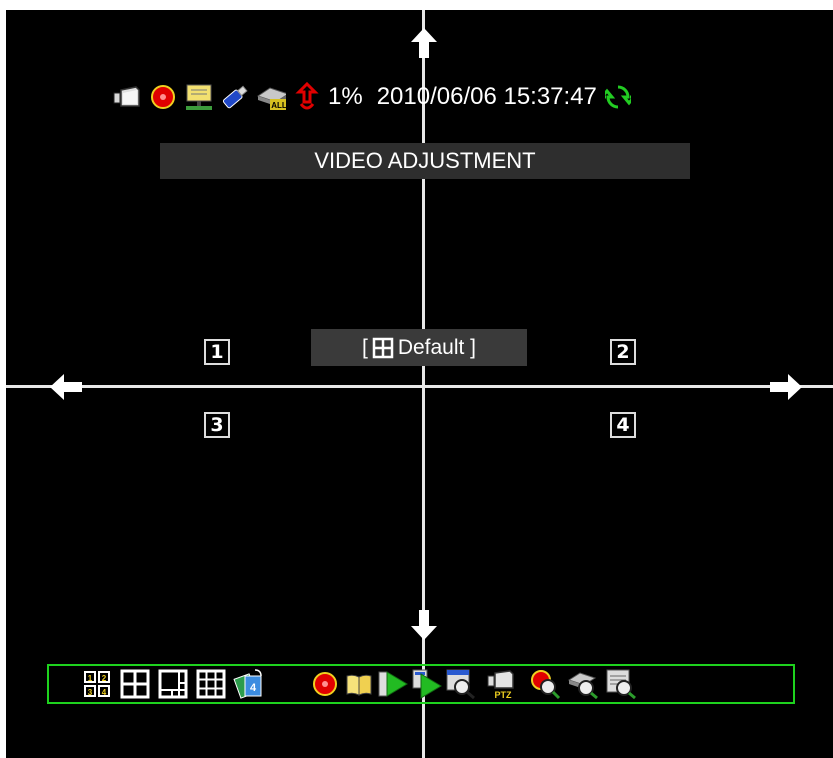 The width and height of the screenshot is (833, 758). What do you see at coordinates (278, 105) in the screenshot?
I see `svg-text: ALL` at bounding box center [278, 105].